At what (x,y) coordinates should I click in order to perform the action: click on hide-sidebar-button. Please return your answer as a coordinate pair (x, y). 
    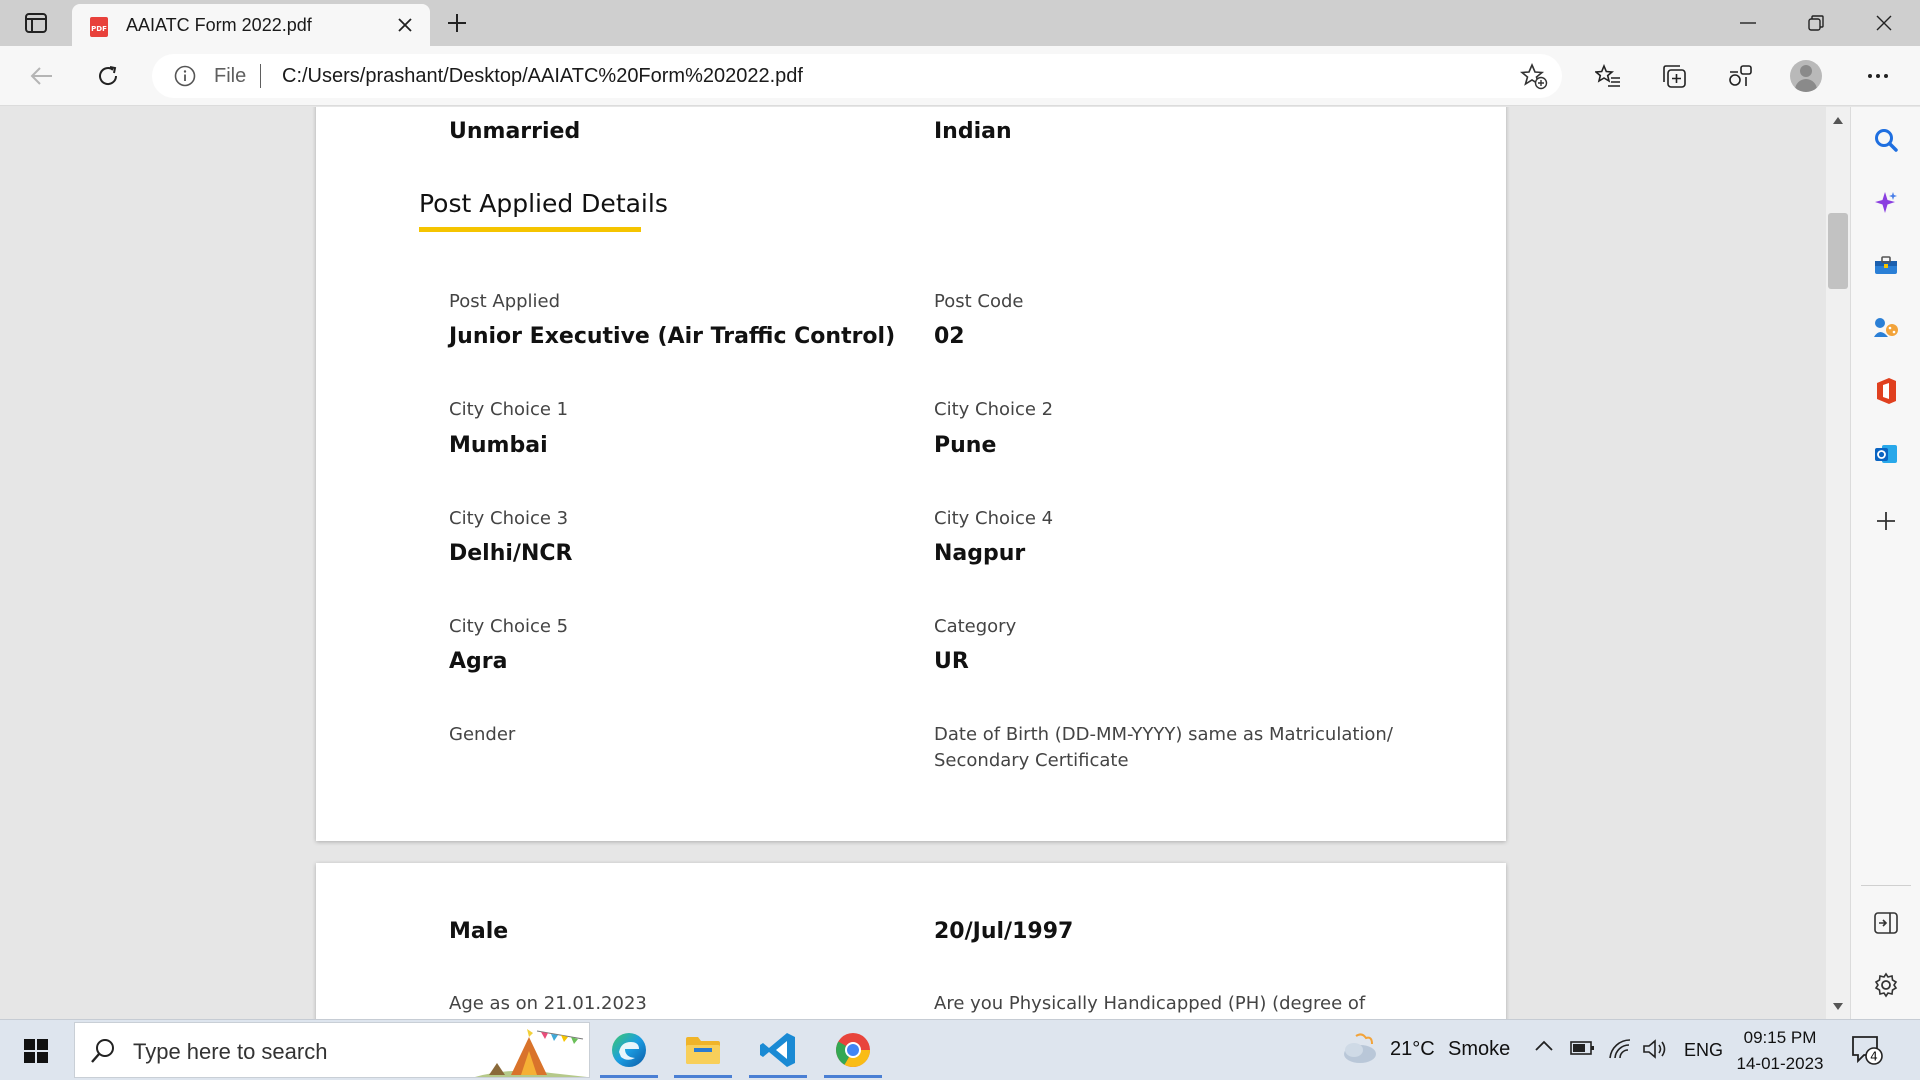
    Looking at the image, I should click on (1886, 923).